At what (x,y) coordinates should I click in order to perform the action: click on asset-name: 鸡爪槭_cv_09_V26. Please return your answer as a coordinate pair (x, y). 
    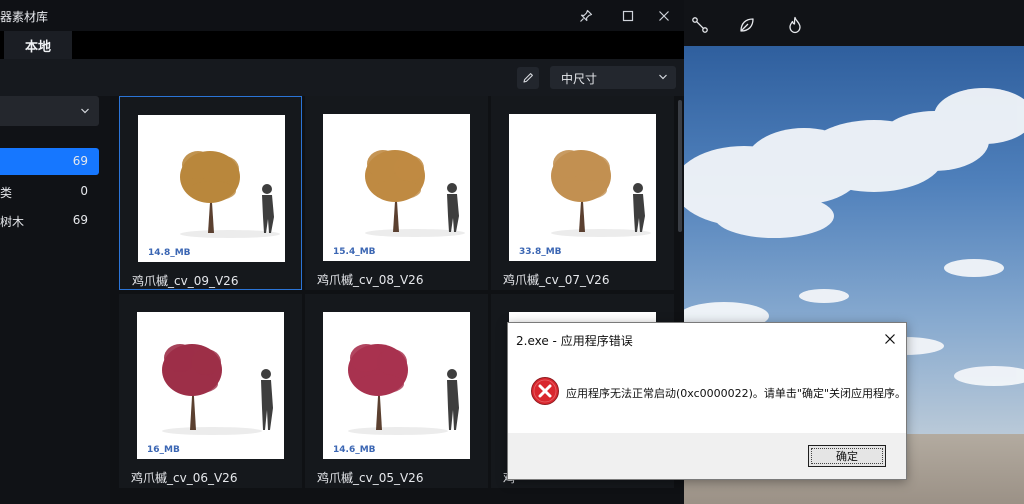
    Looking at the image, I should click on (185, 281).